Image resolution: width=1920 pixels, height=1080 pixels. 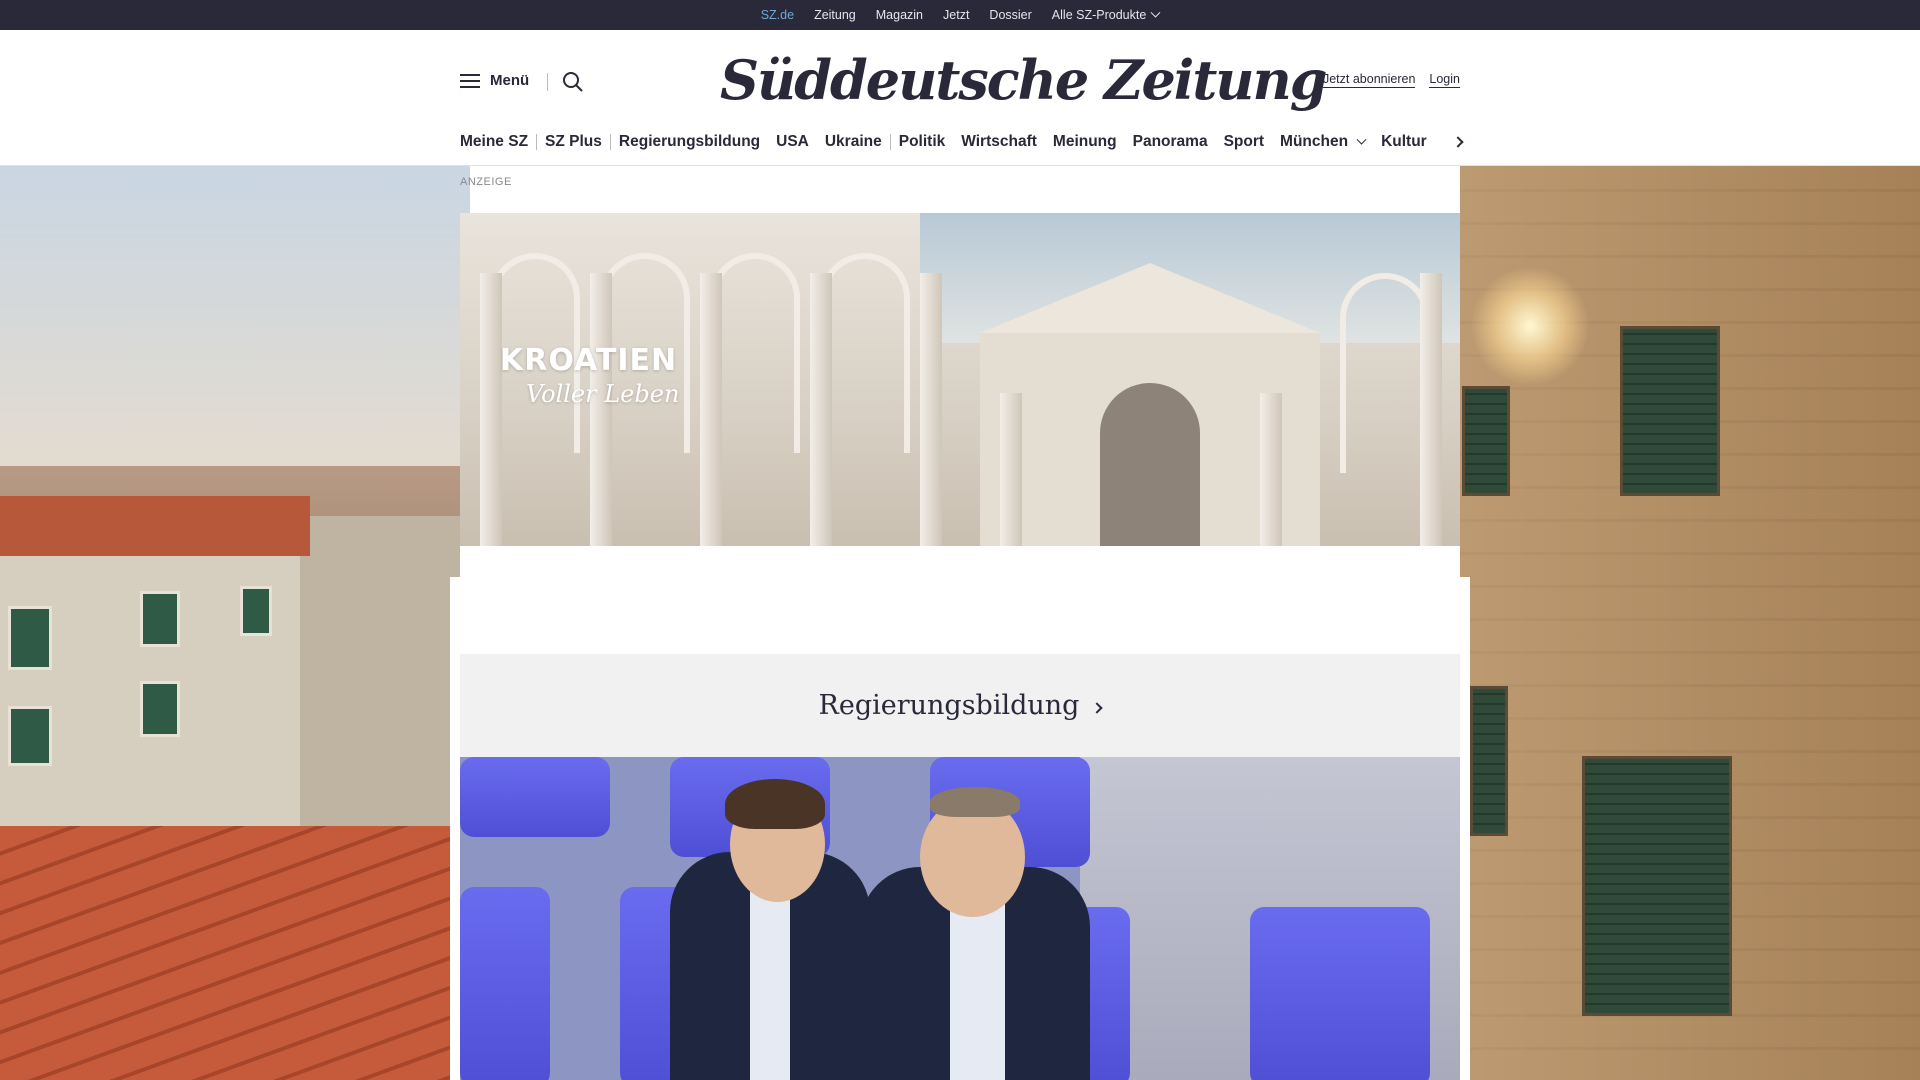 I want to click on nav-item-meinung: Meinung, so click(x=1085, y=142).